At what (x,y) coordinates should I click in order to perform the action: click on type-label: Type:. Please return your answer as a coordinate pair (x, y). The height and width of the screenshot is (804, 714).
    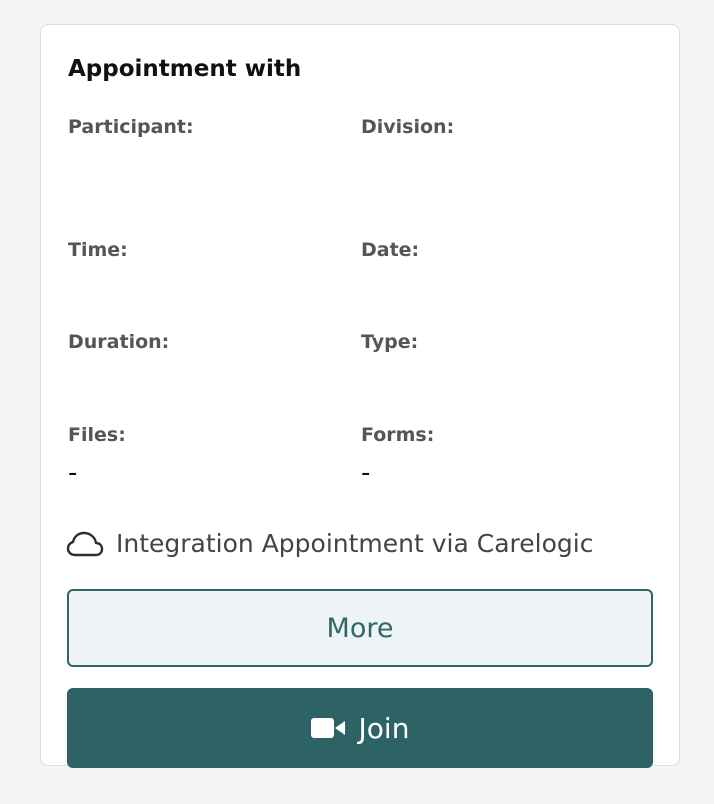
    Looking at the image, I should click on (390, 342).